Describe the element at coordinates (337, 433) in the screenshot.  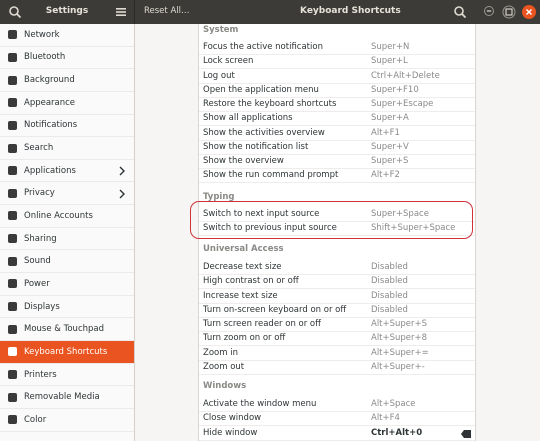
I see `shortcut-row: Hide window Ctrl+Alt+0` at that location.